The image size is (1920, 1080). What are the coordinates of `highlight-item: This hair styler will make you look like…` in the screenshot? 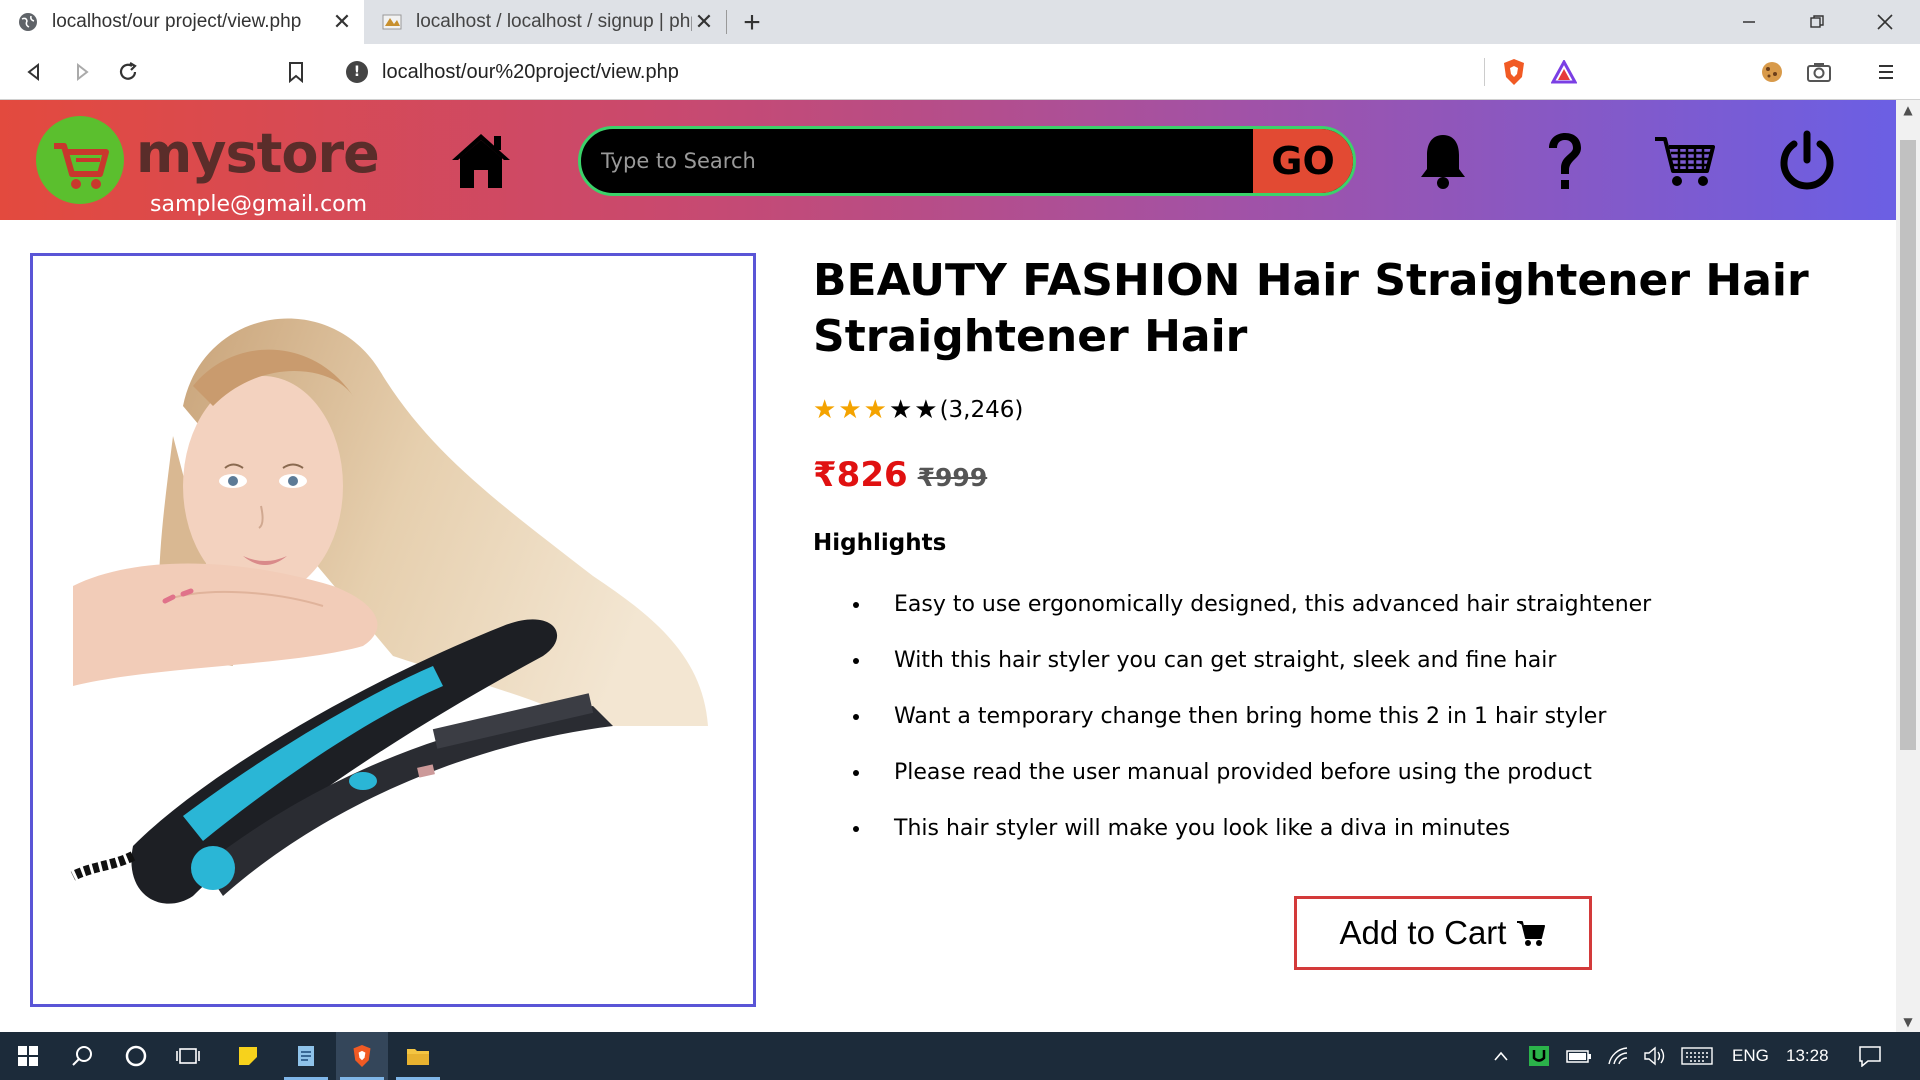 It's located at (1261, 837).